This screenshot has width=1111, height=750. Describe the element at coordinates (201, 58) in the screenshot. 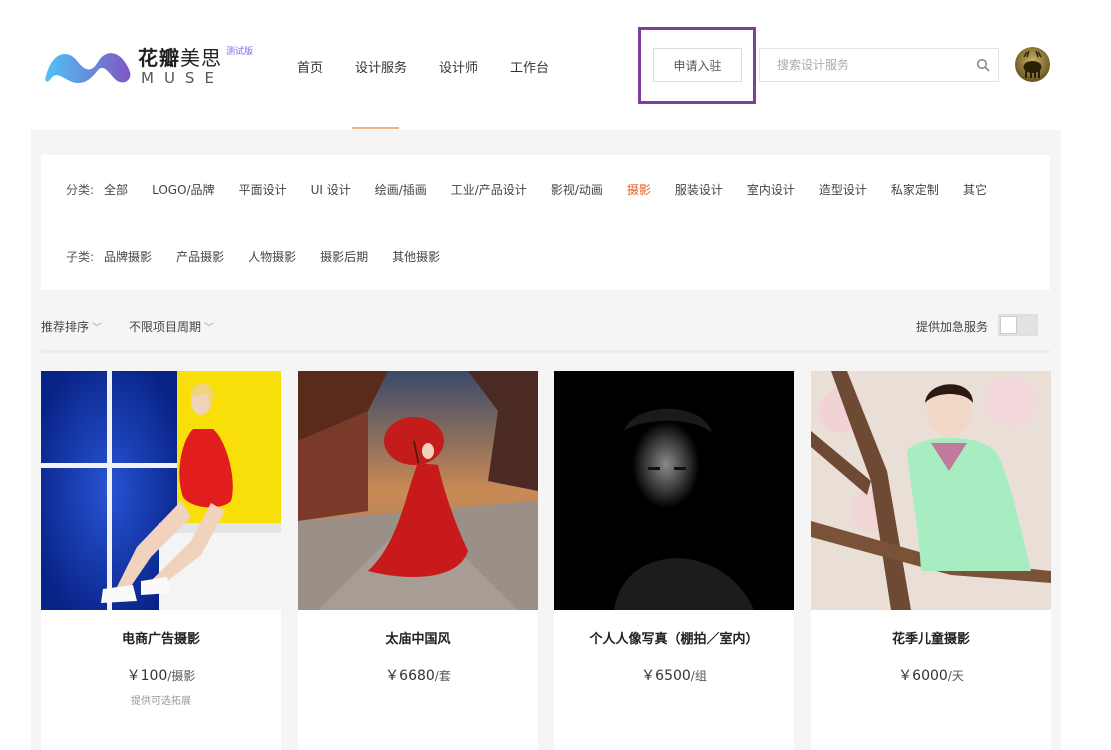

I see `brand-name-light: 美思` at that location.